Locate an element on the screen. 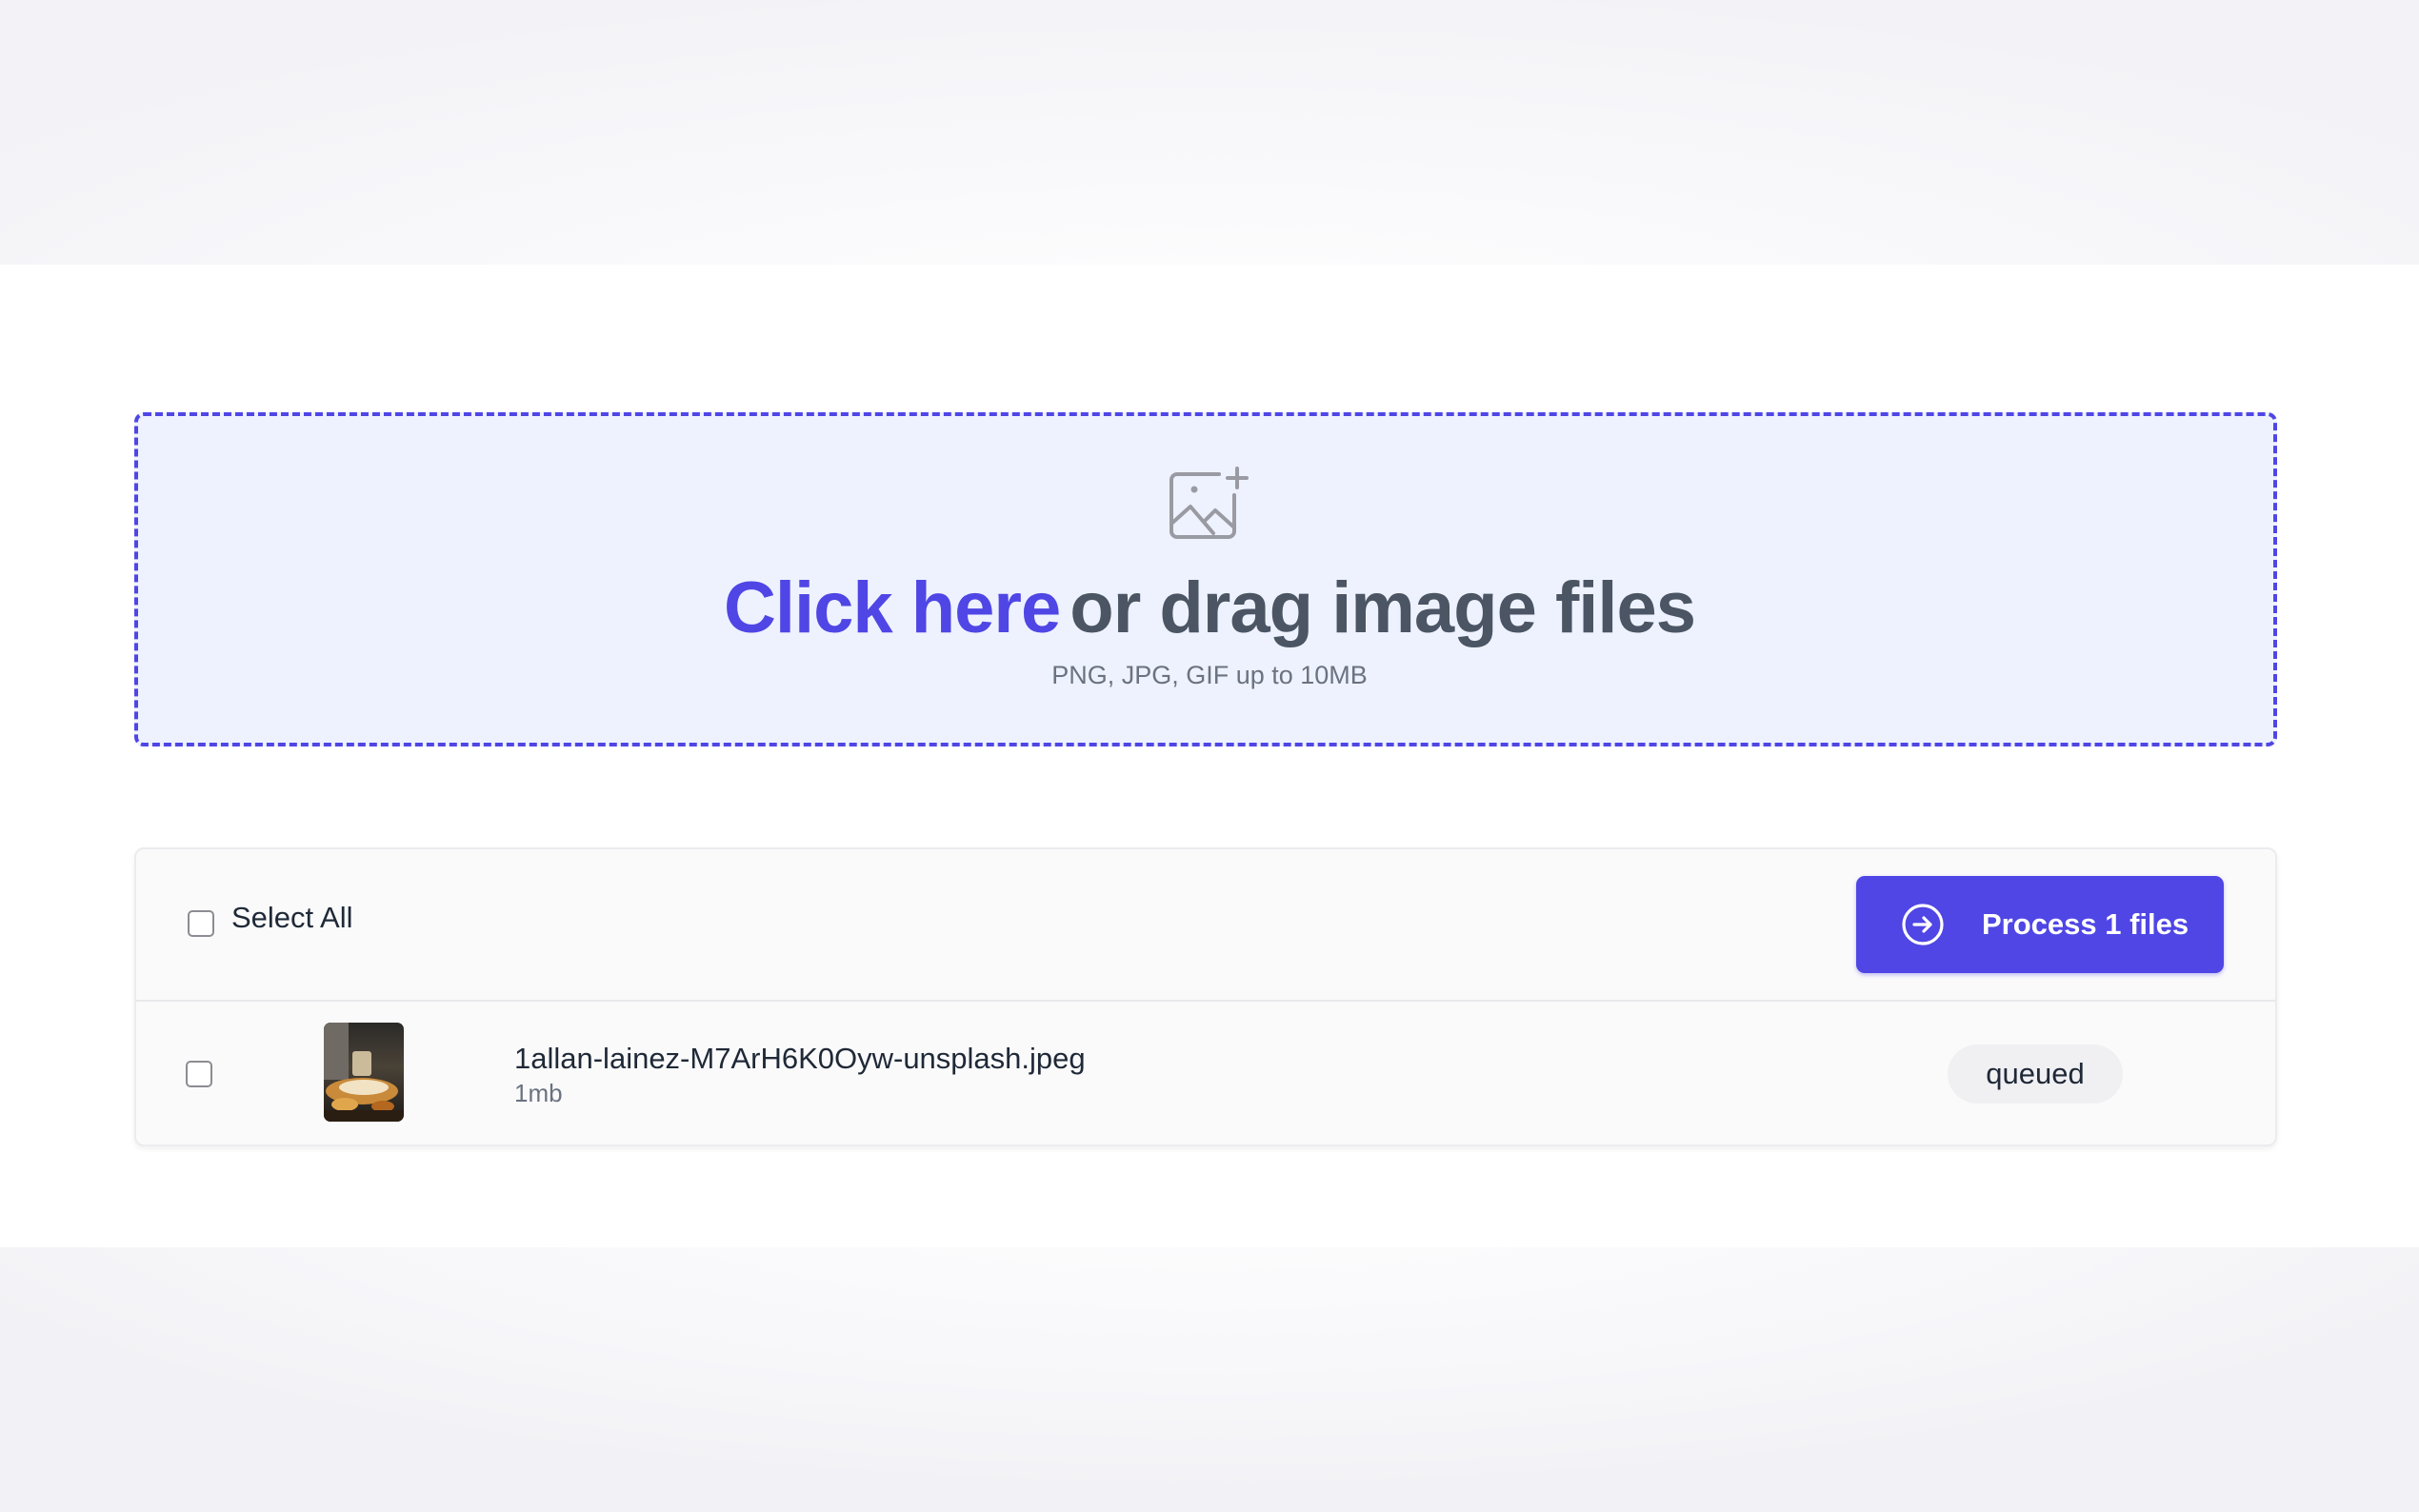 The width and height of the screenshot is (2419, 1512). status-badge: queued is located at coordinates (2036, 1074).